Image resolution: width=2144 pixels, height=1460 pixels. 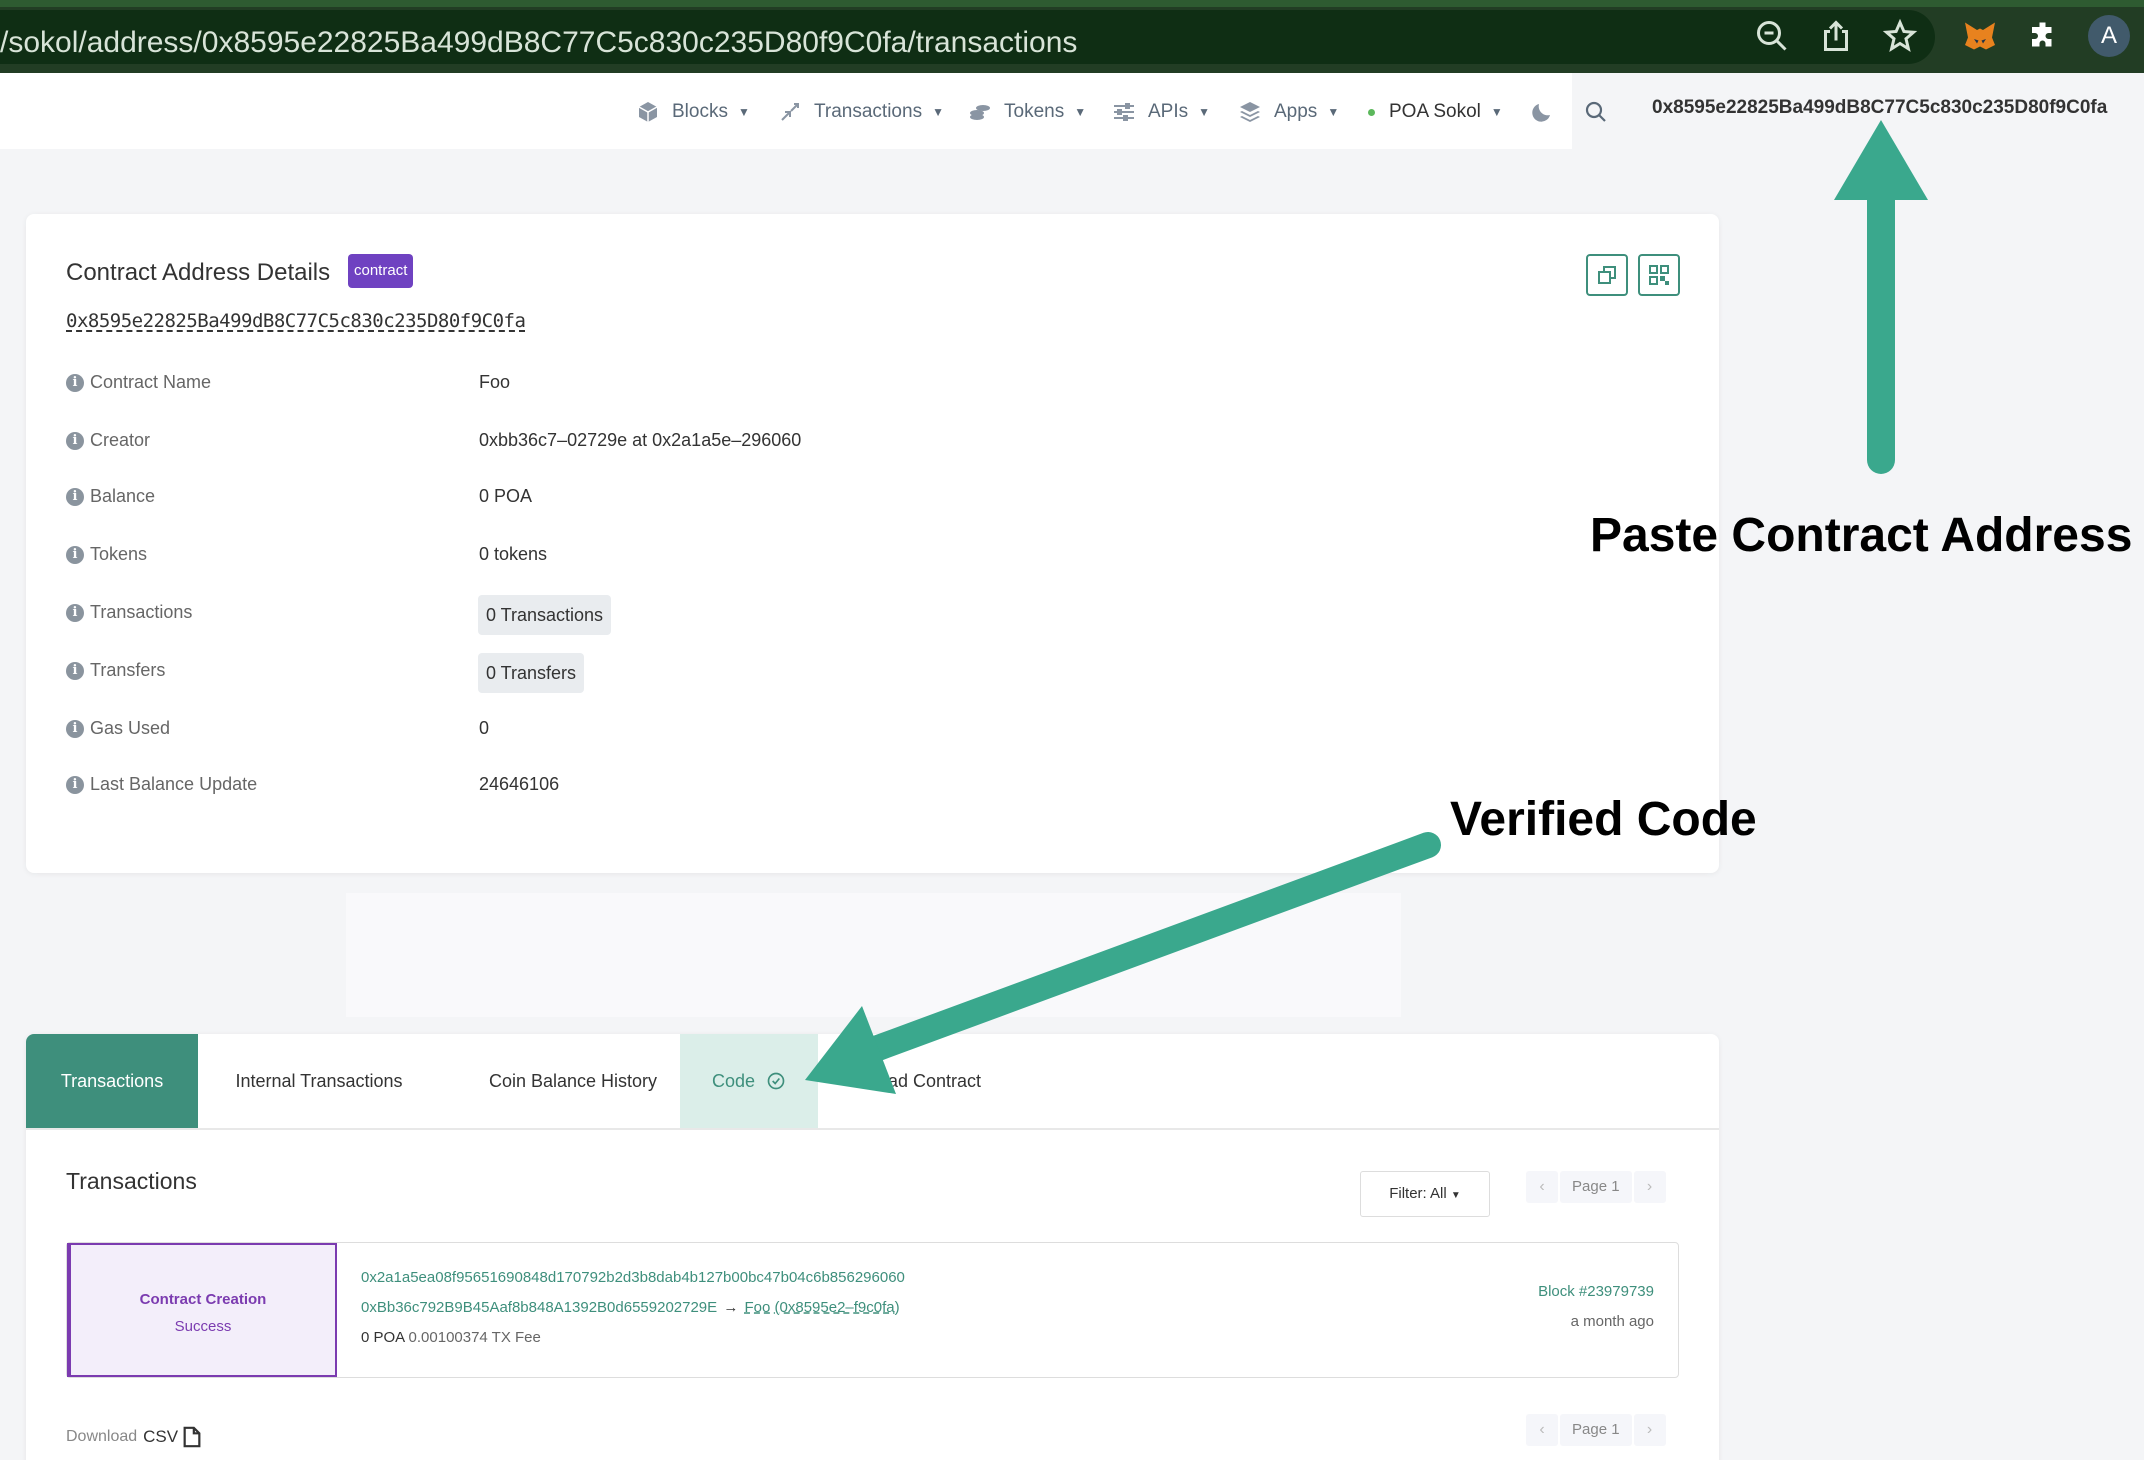 I want to click on value-last-balance-update: 24646106, so click(x=519, y=784).